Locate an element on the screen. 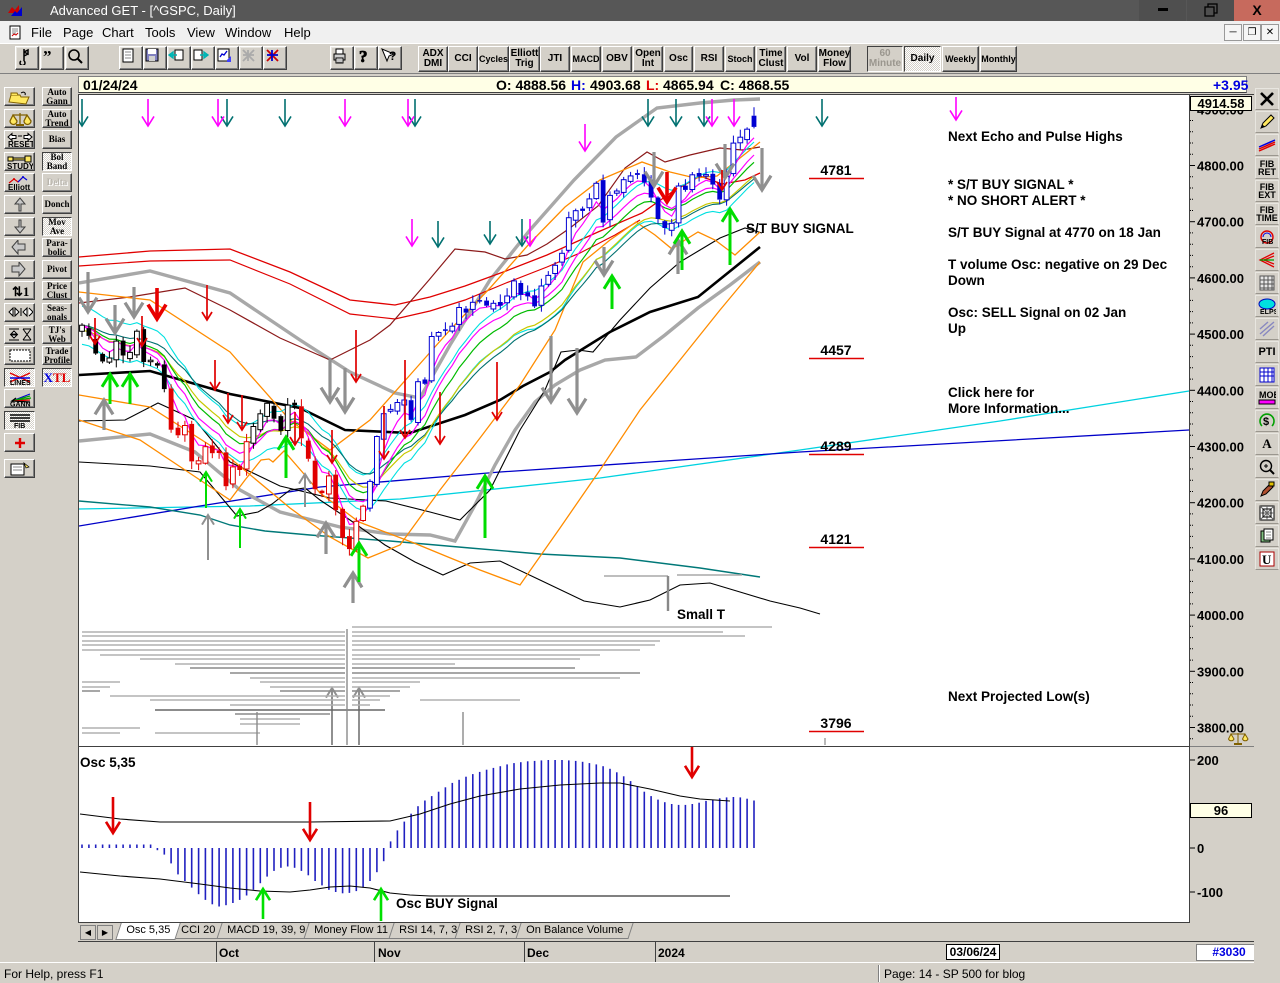  svg-text: 4800.00 is located at coordinates (1220, 166).